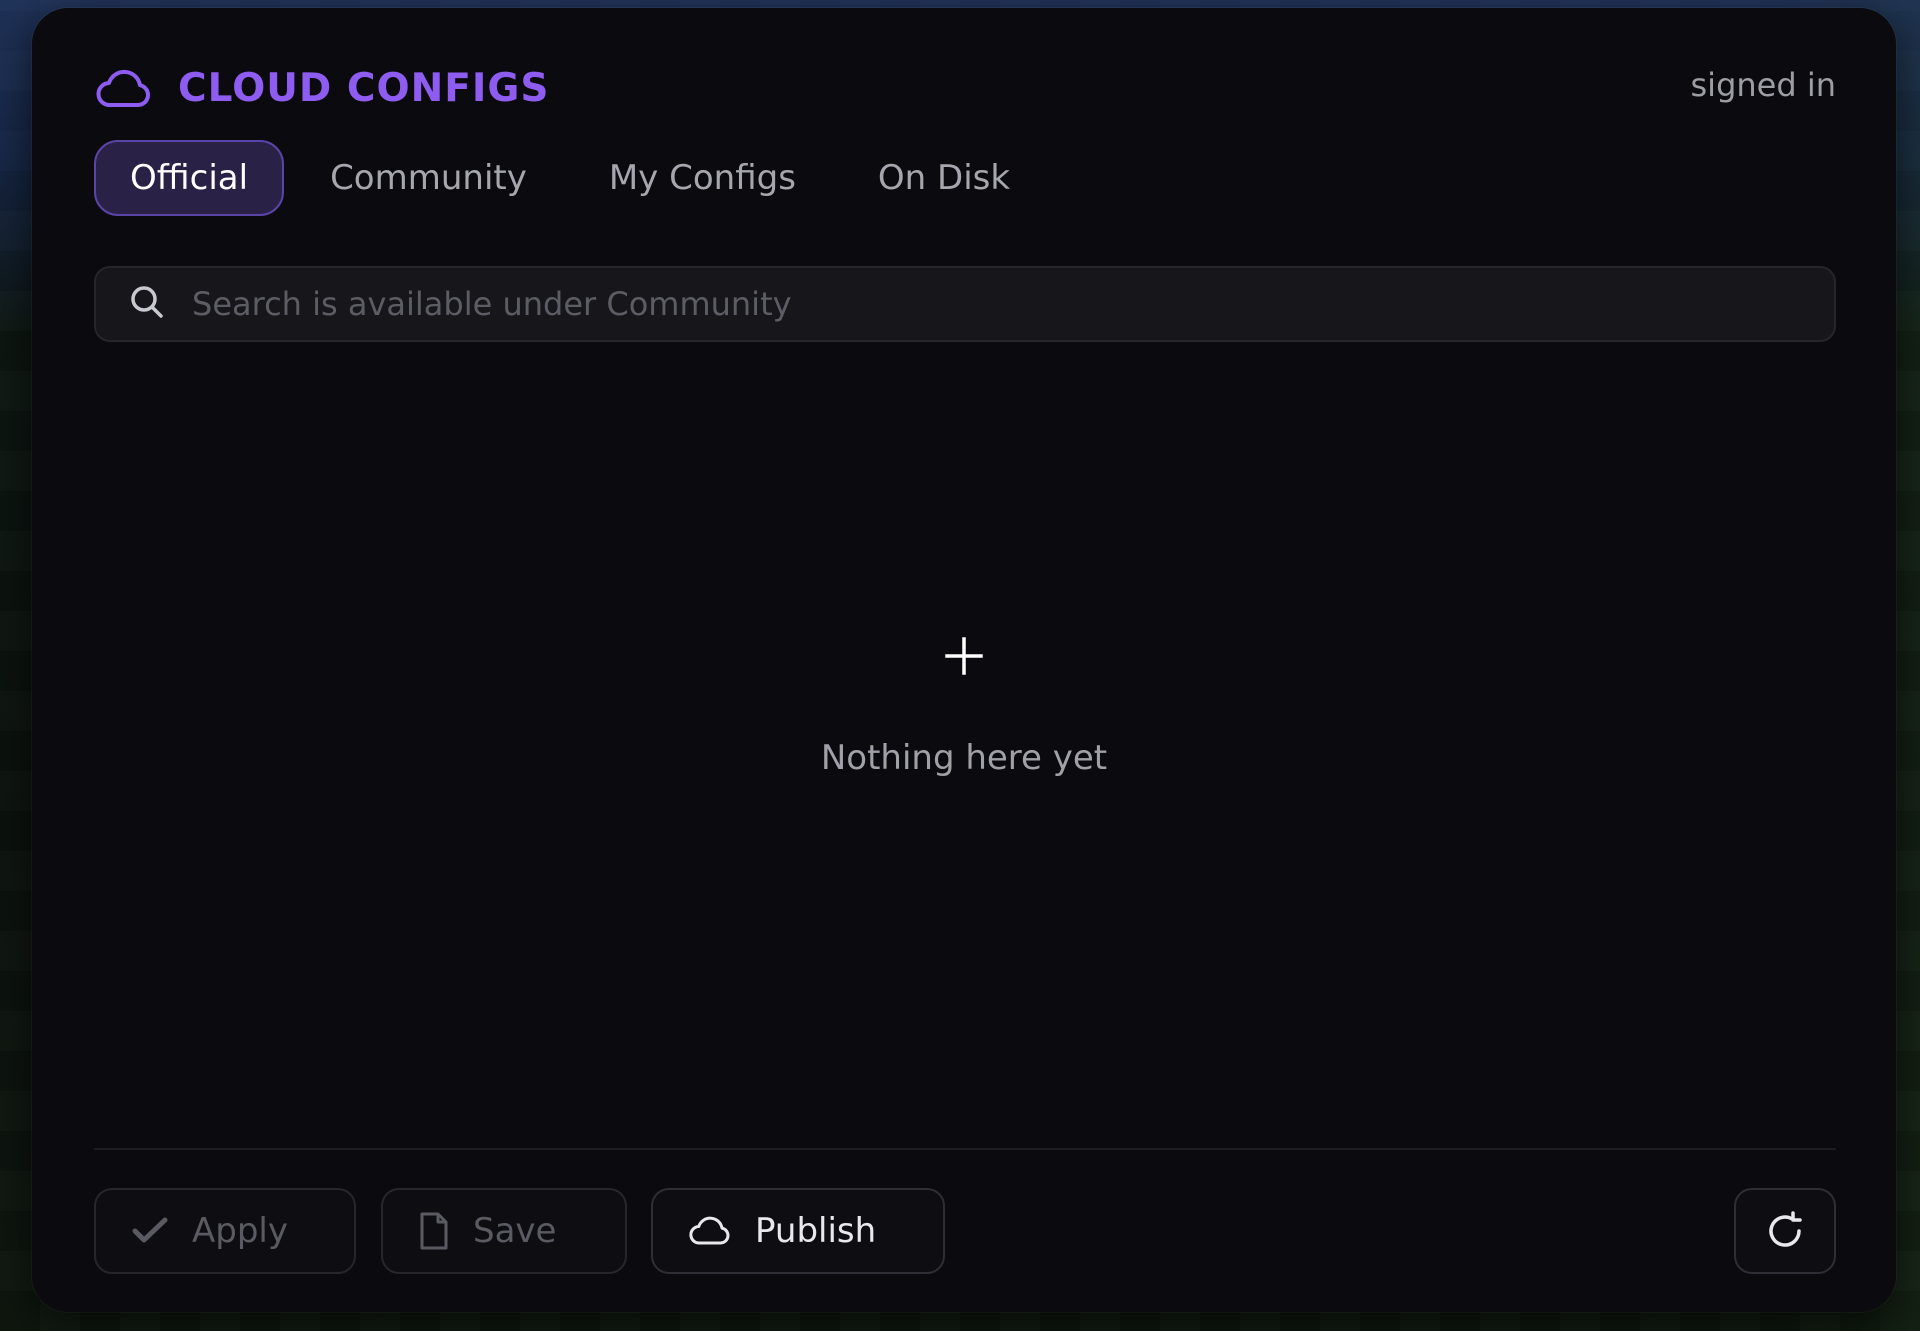  Describe the element at coordinates (702, 178) in the screenshot. I see `tab-my-configs: My Configs` at that location.